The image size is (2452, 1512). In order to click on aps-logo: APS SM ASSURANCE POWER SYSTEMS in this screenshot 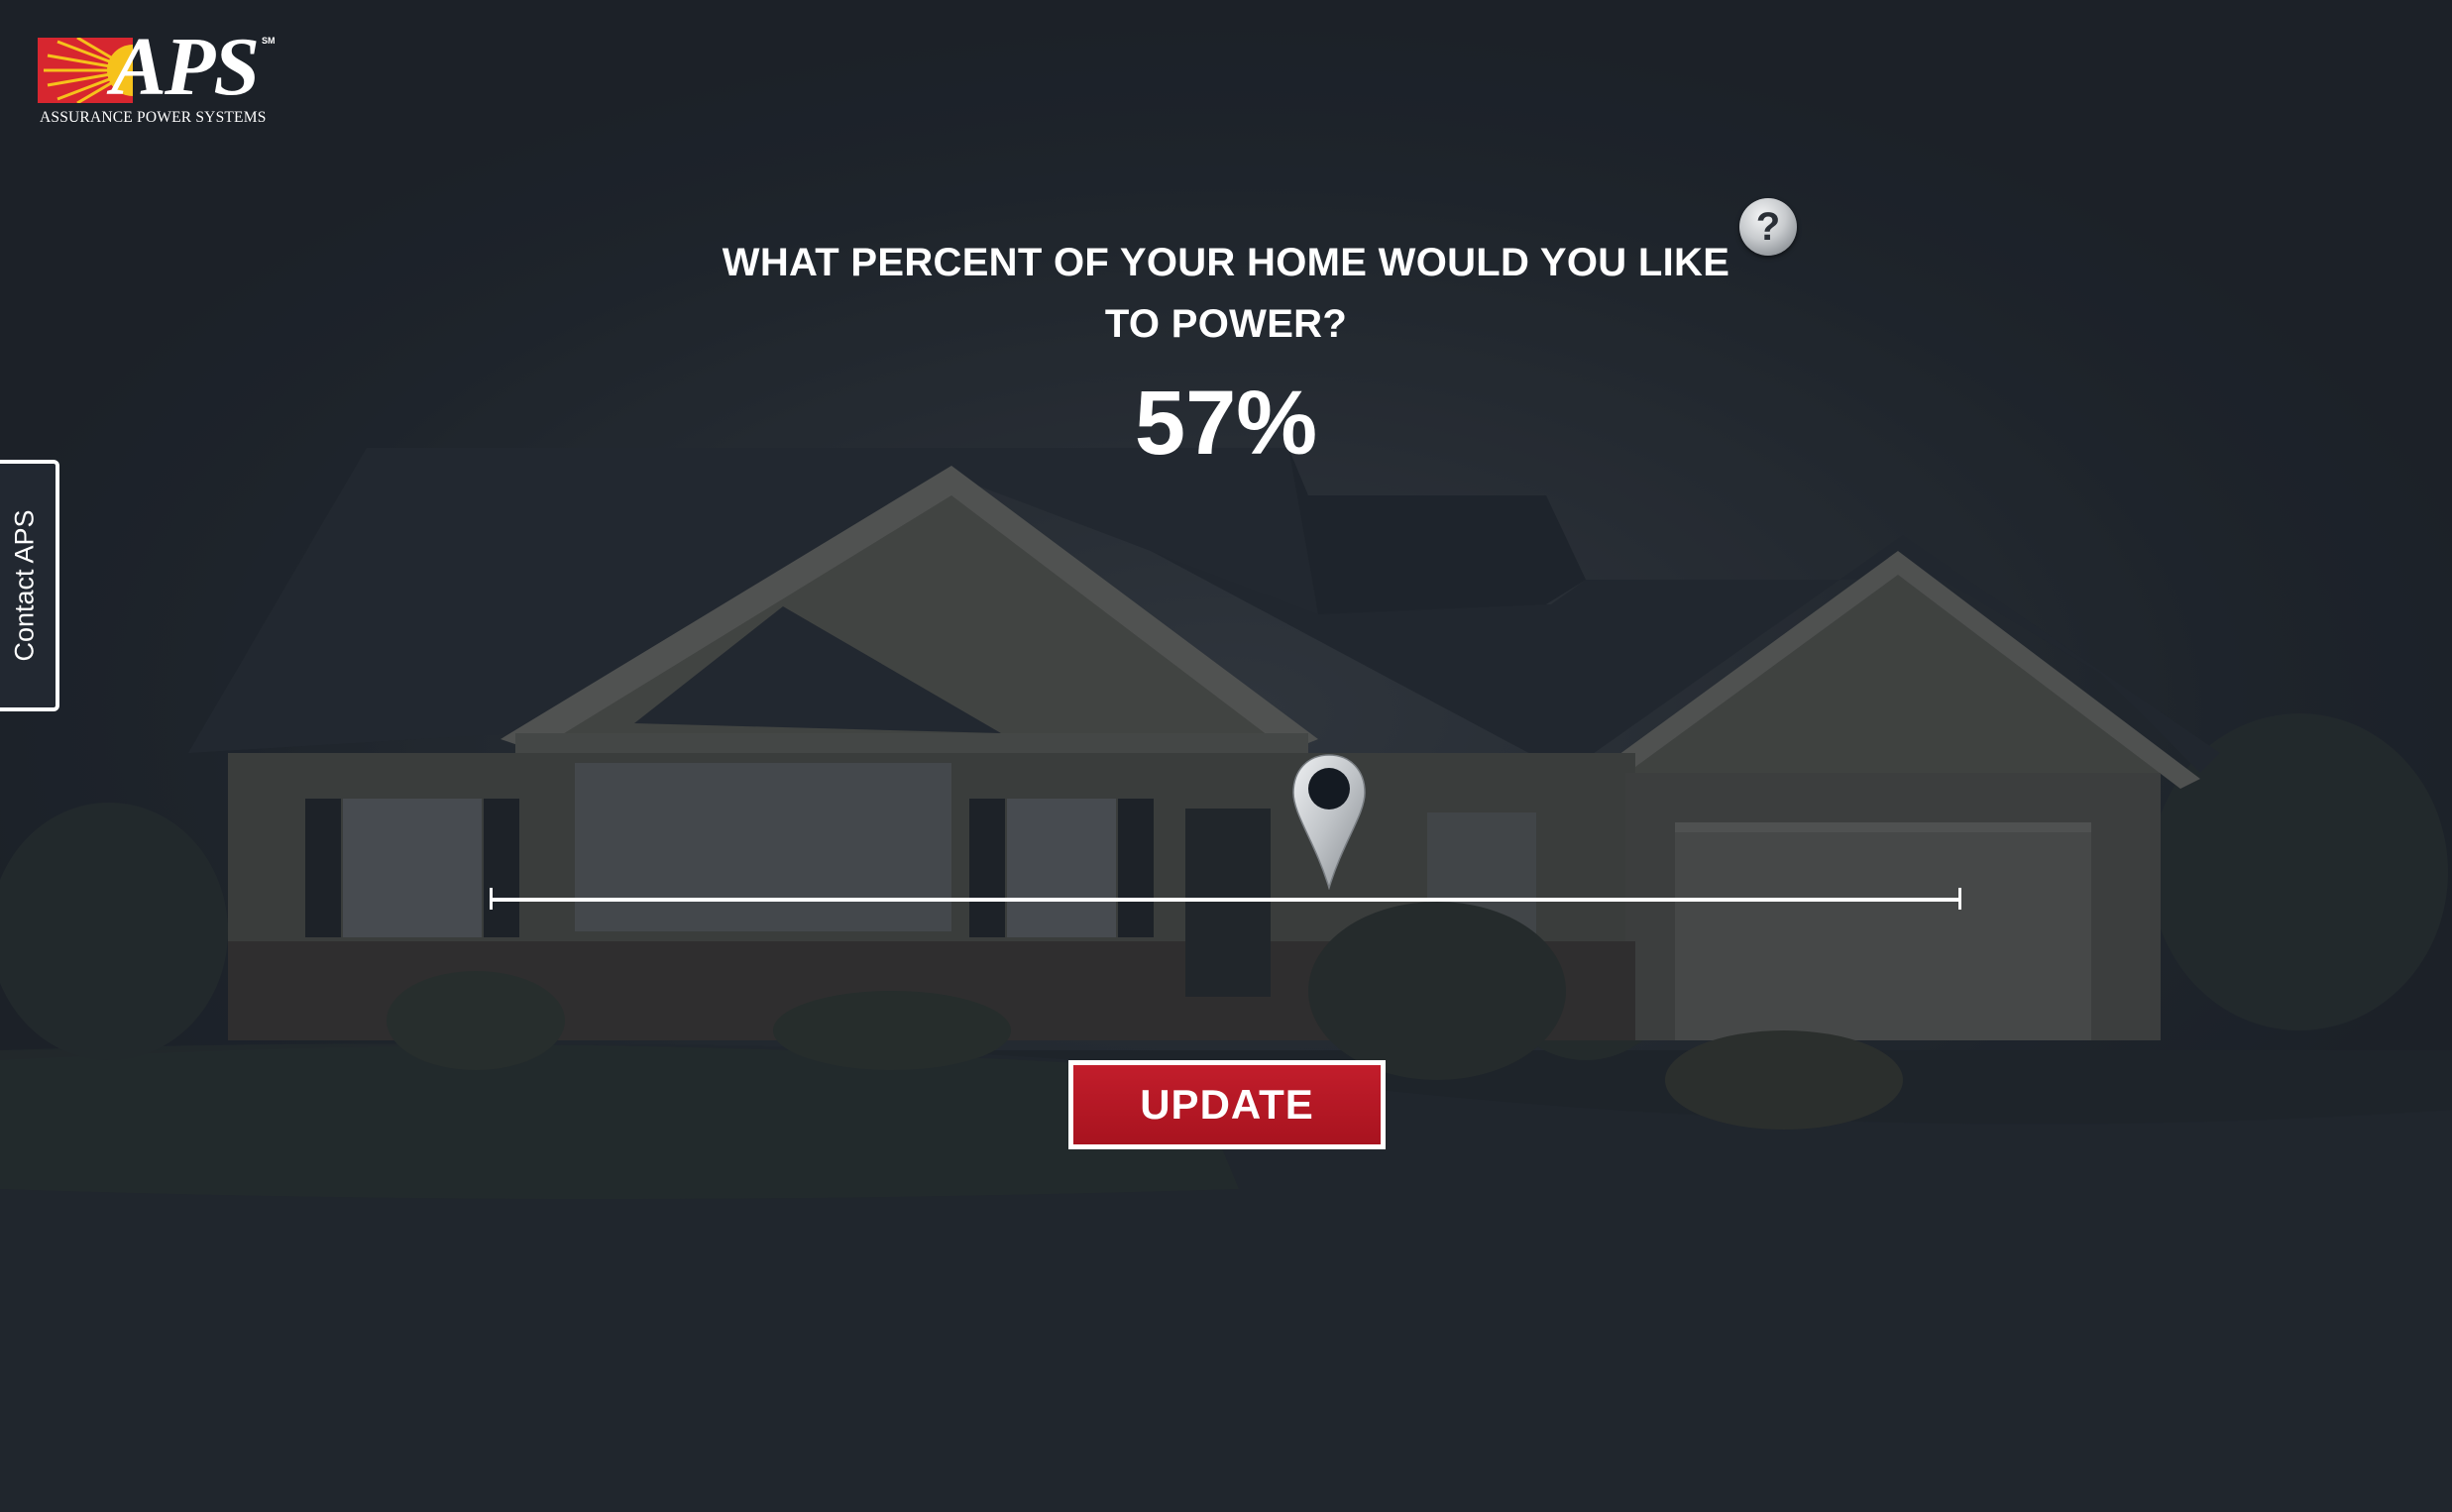, I will do `click(161, 77)`.